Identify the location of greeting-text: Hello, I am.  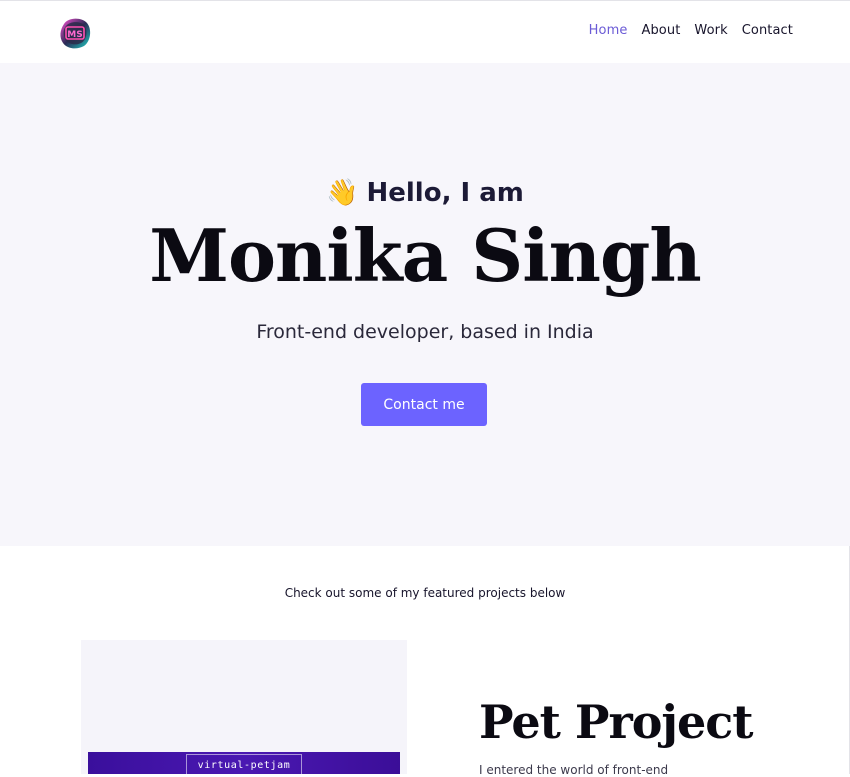
(445, 193).